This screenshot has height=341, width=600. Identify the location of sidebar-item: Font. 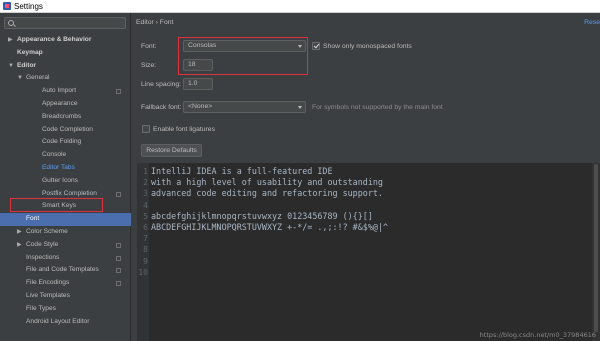
(65, 219).